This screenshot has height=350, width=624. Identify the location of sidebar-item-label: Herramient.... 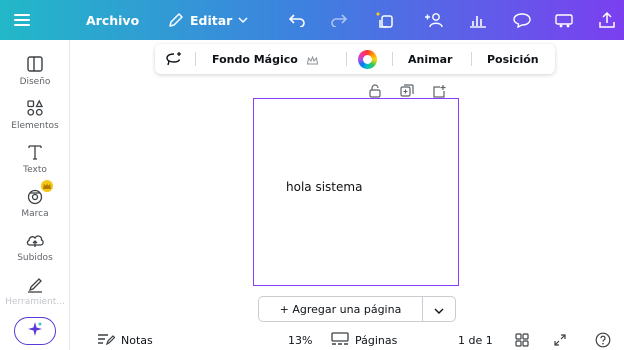
(35, 302).